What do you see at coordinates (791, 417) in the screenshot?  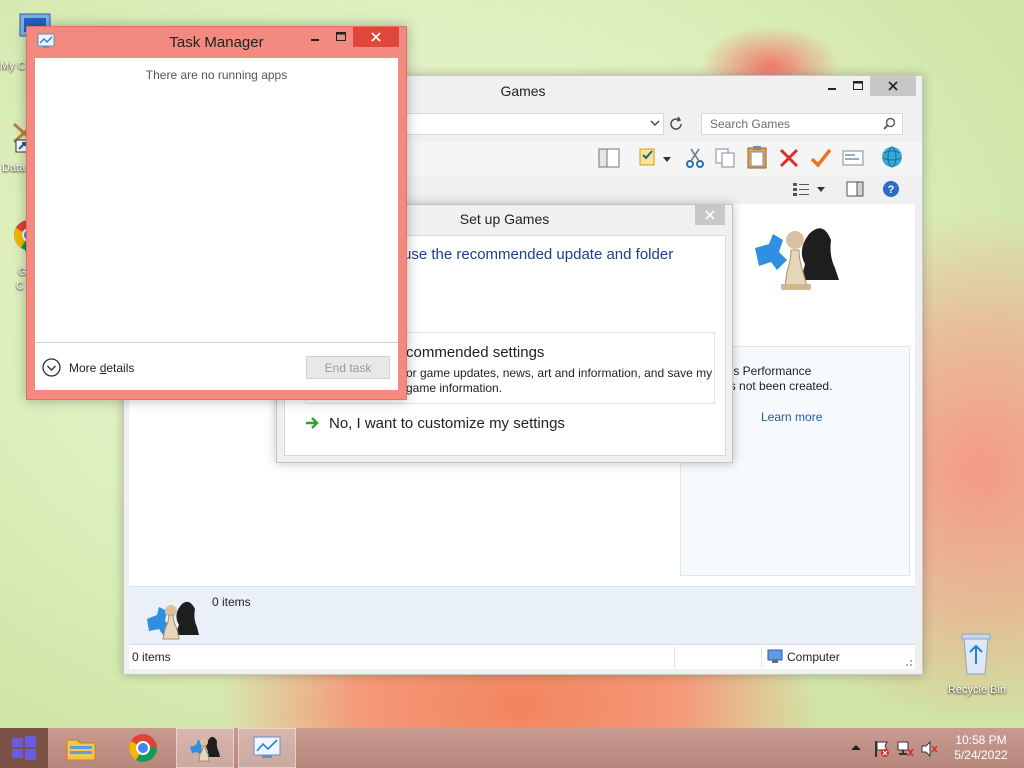 I see `learn-more-link: Learn more` at bounding box center [791, 417].